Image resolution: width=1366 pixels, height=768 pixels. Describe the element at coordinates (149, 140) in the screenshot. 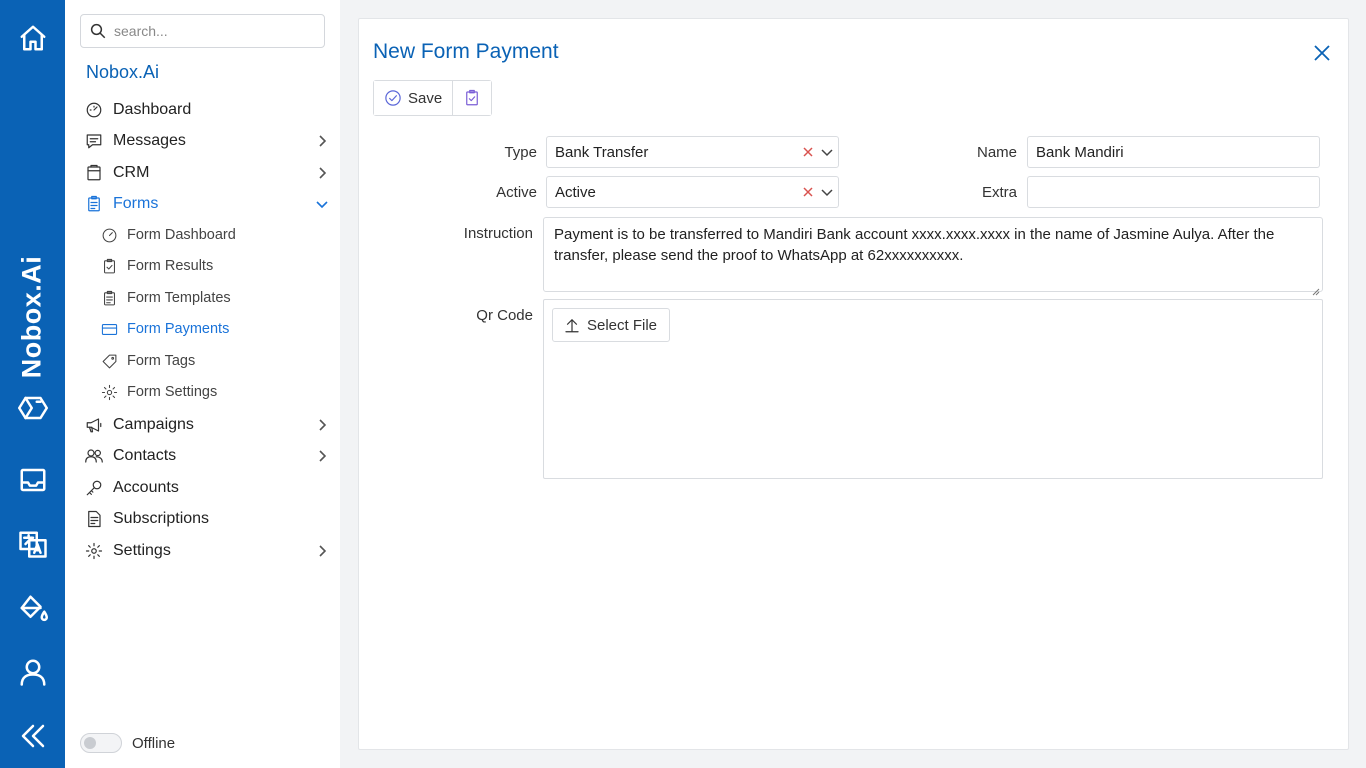

I see `sidebar-item-label: Messages` at that location.